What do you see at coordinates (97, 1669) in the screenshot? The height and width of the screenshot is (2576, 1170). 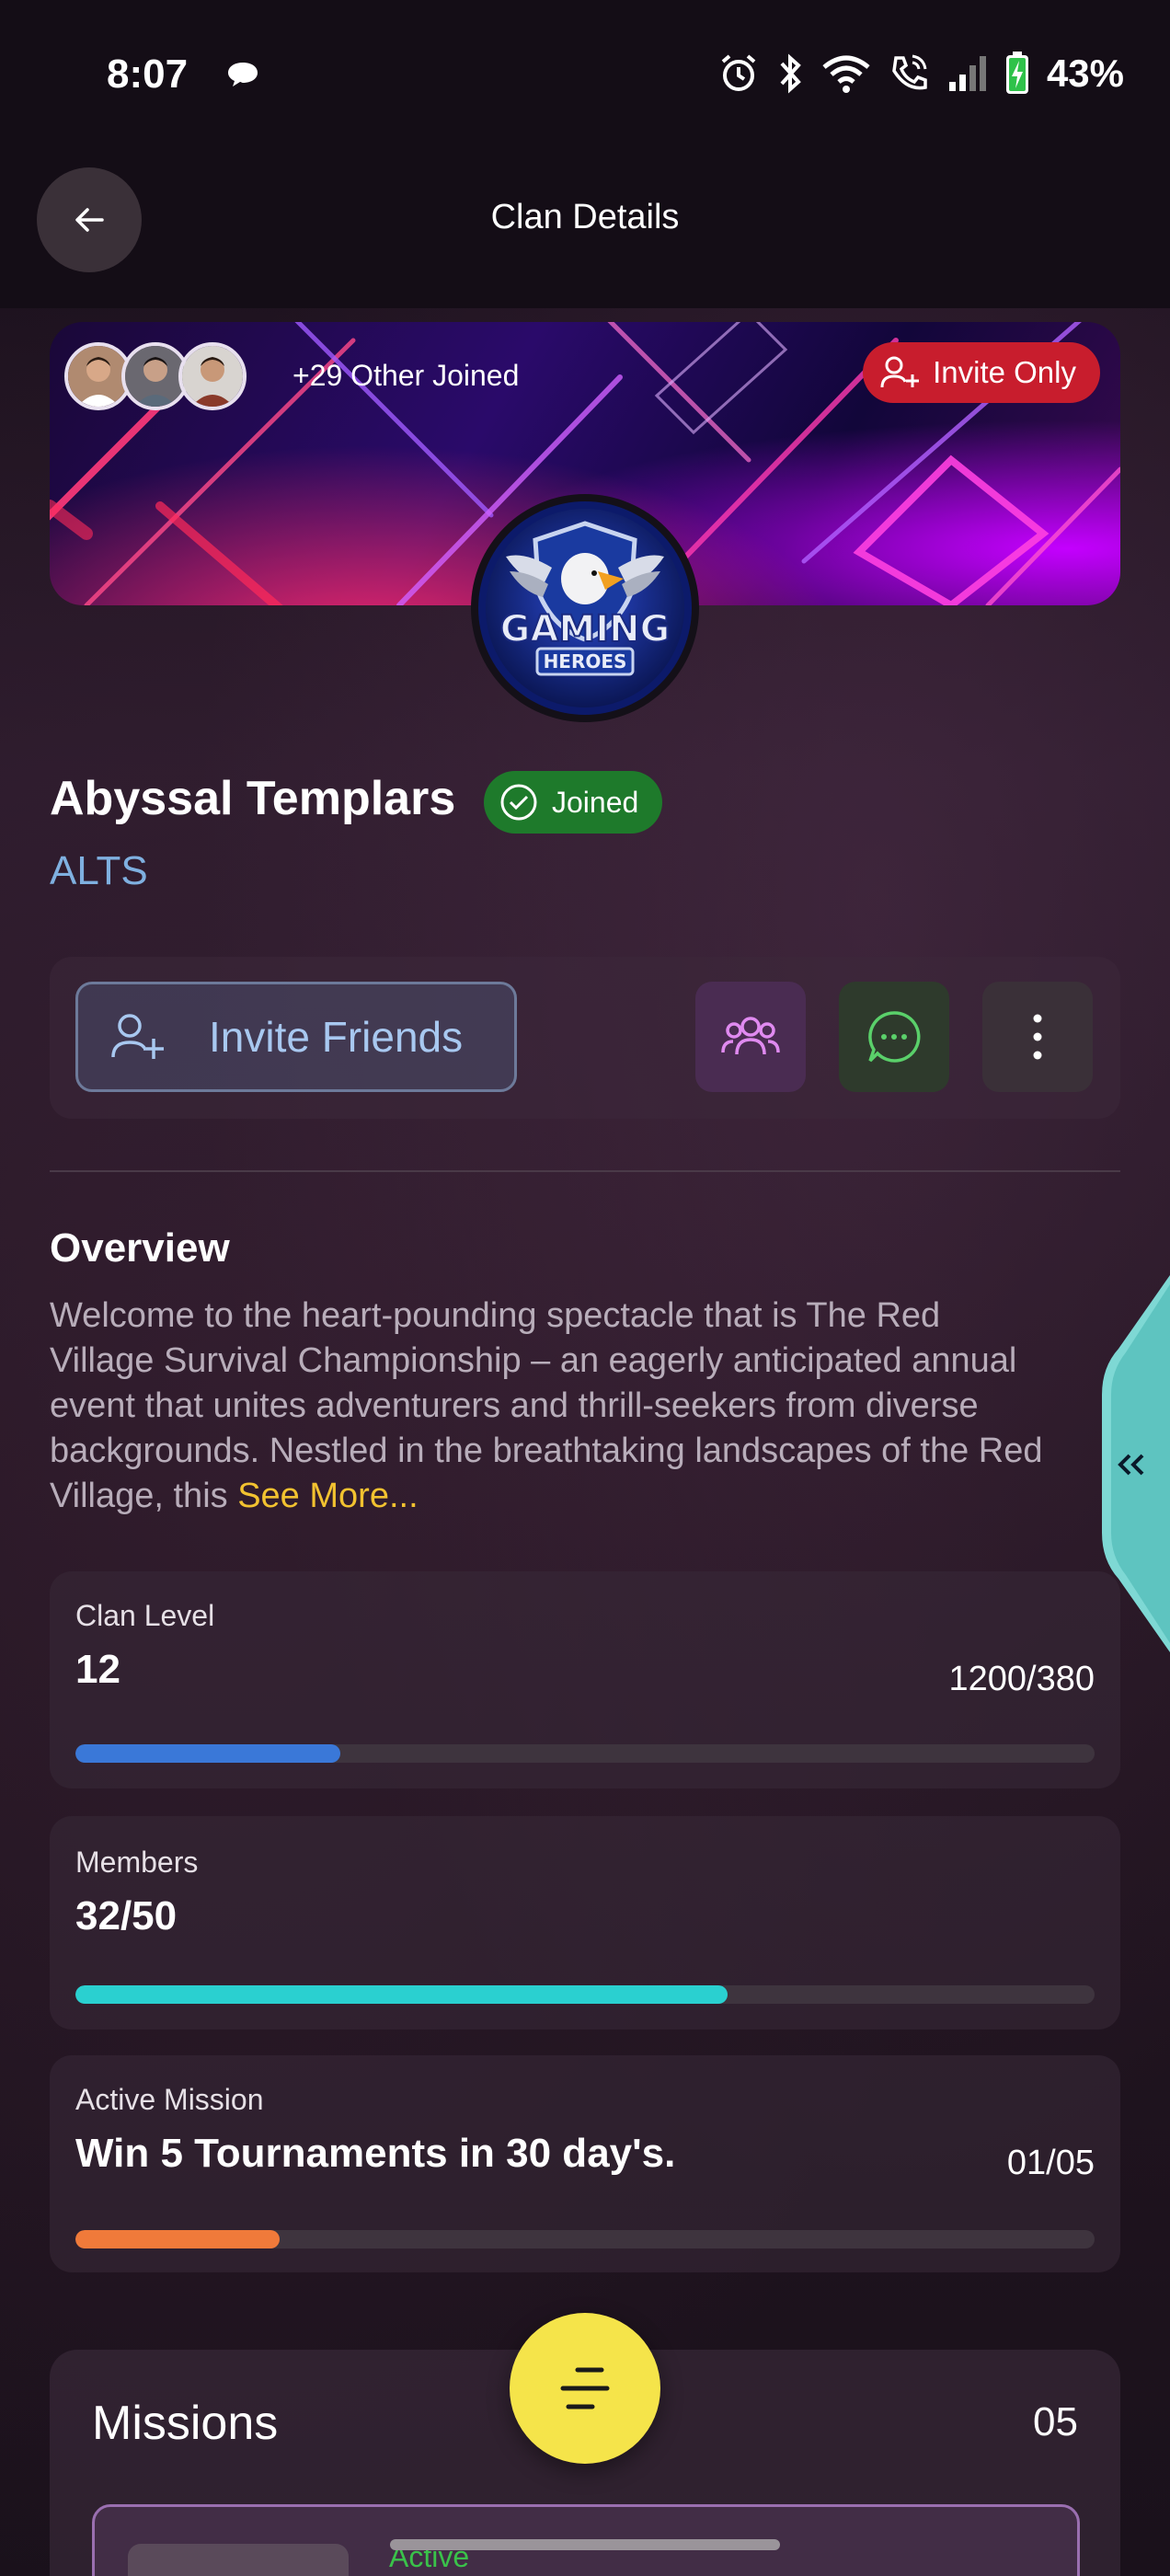 I see `clan-level-value: 12` at bounding box center [97, 1669].